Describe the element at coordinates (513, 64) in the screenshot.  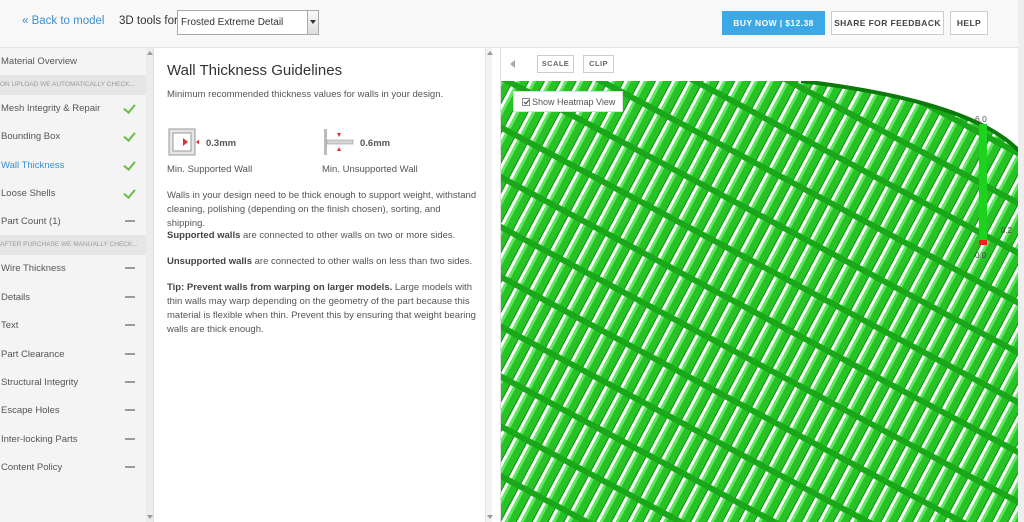
I see `collapse-panel-icon` at that location.